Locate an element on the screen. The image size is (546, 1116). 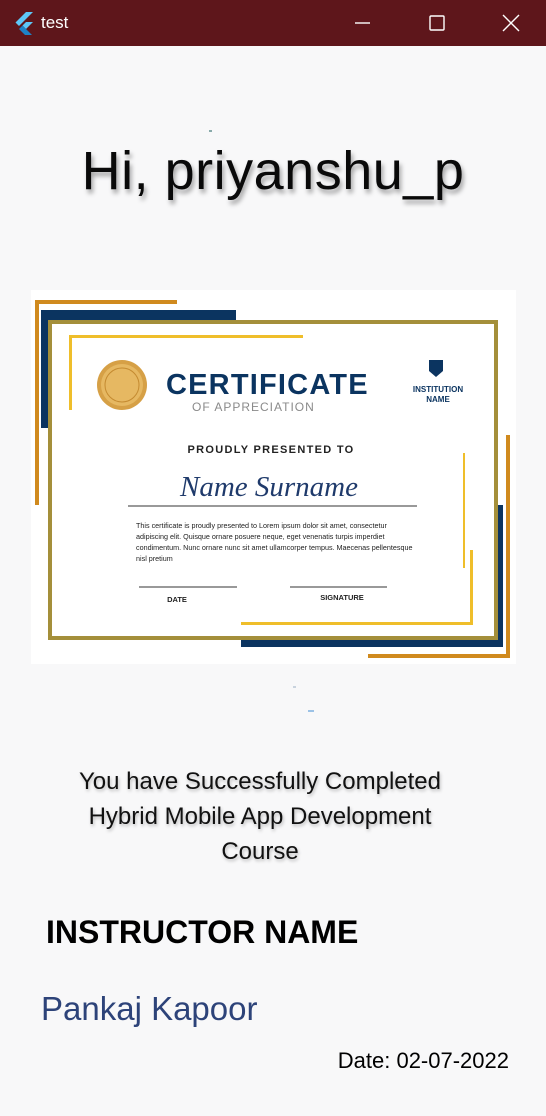
completion-line-1: You have Successfully Completed is located at coordinates (260, 781).